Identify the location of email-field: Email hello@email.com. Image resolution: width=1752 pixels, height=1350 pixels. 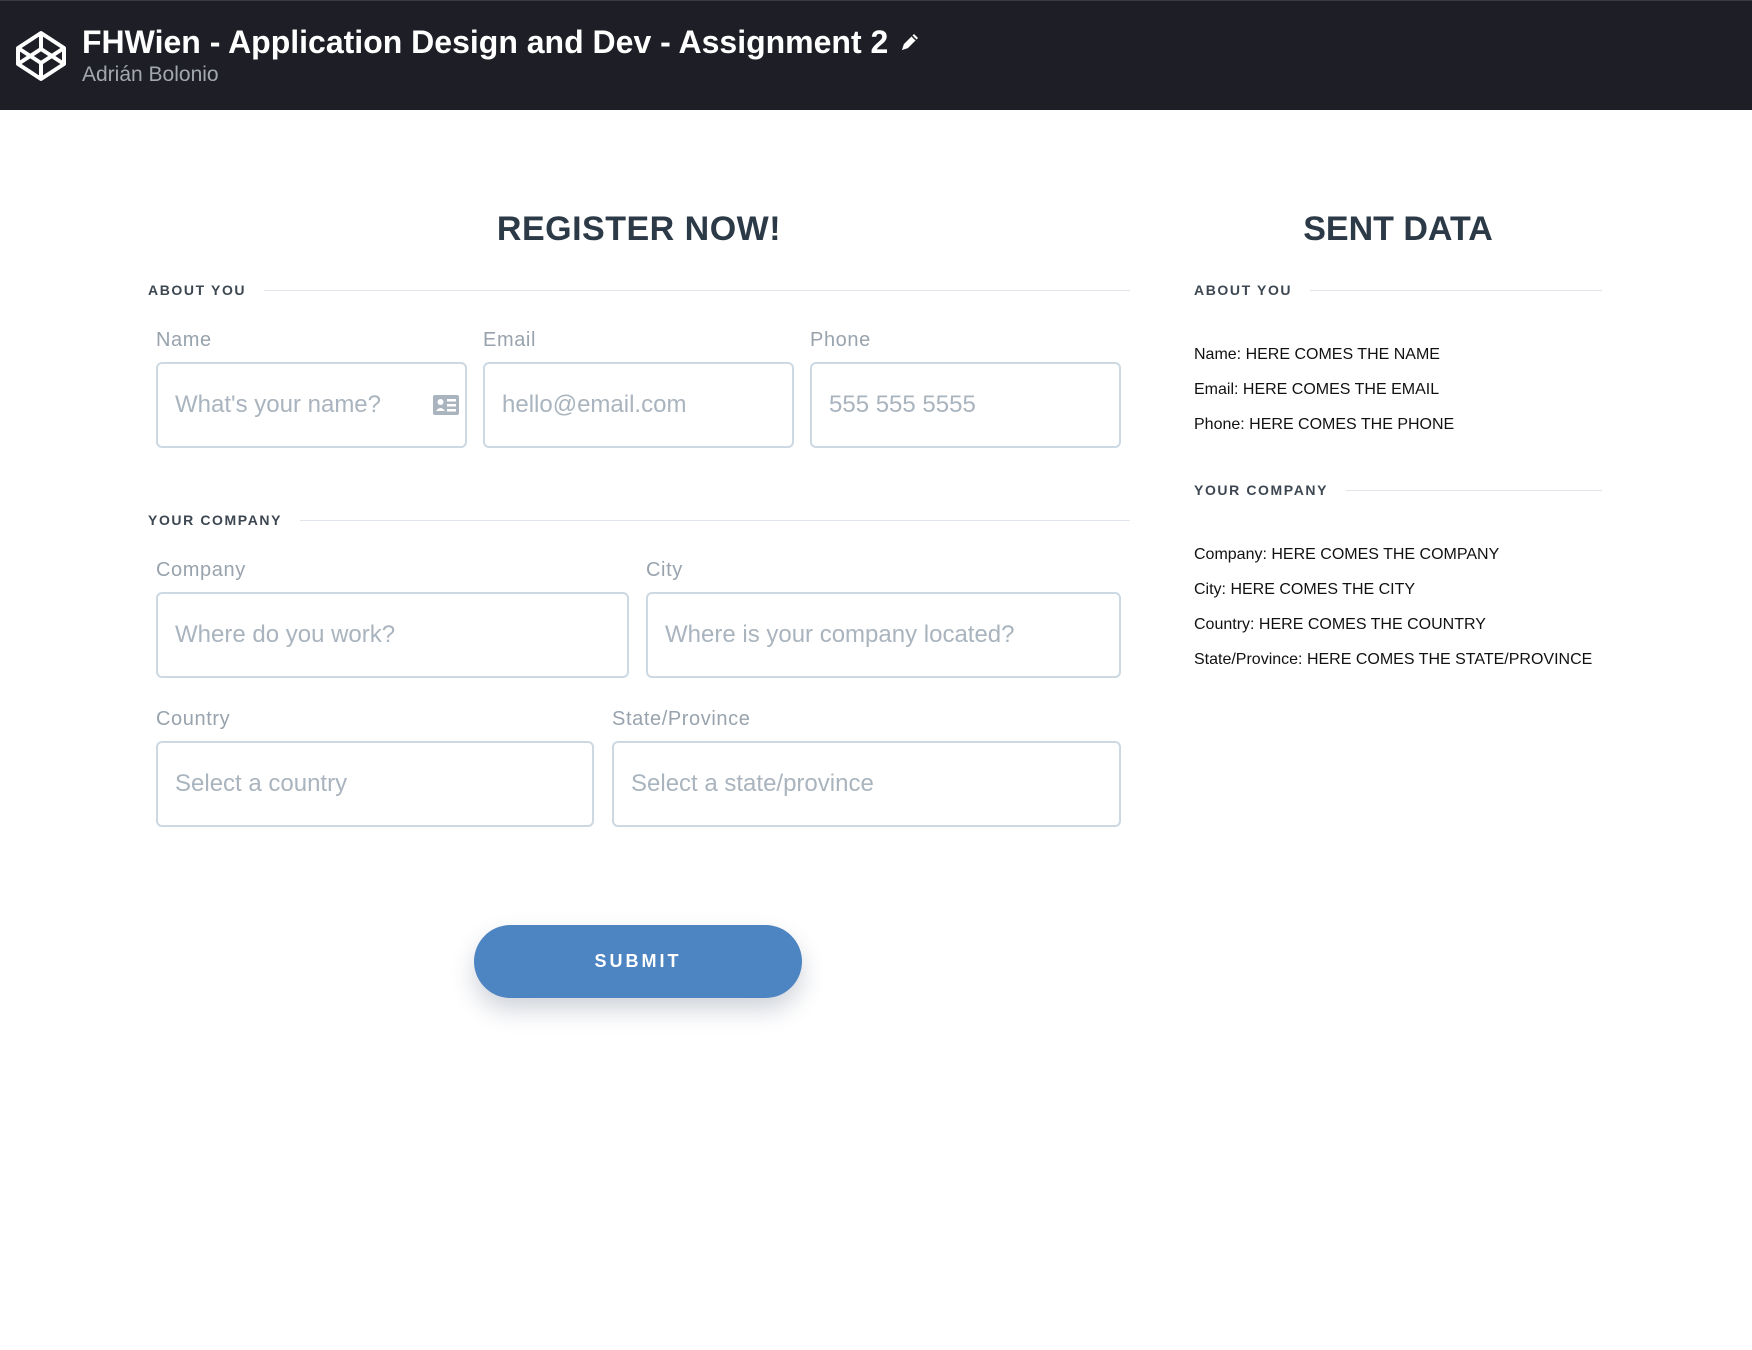
(638, 388).